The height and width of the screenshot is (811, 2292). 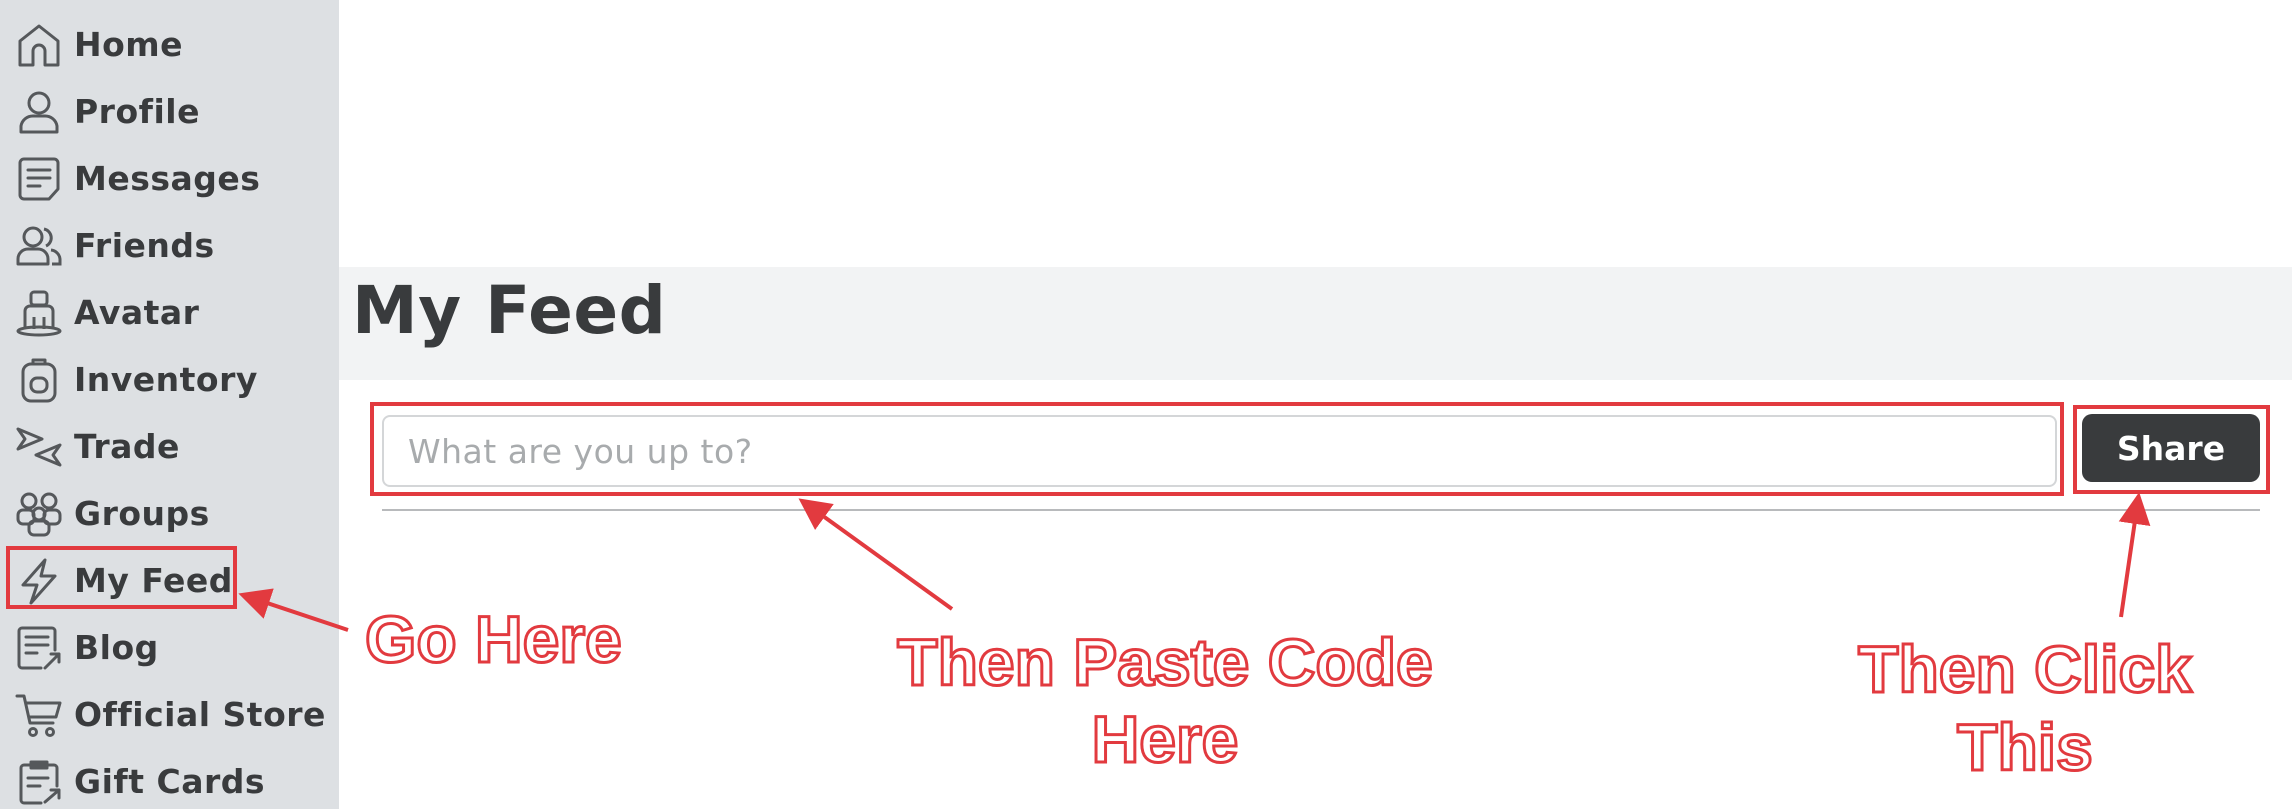 What do you see at coordinates (137, 312) in the screenshot?
I see `sidebar-item-label: Avatar` at bounding box center [137, 312].